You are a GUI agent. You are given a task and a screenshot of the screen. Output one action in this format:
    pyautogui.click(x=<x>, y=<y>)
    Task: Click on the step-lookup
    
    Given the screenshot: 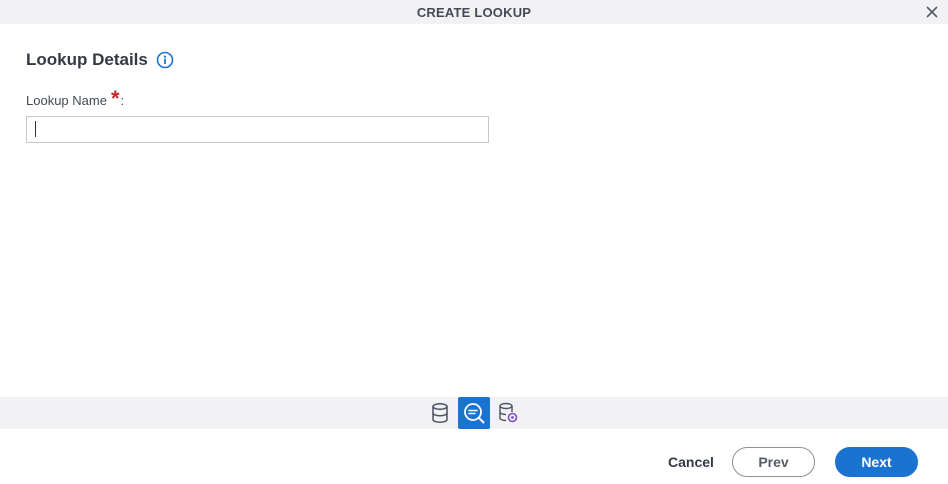 What is the action you would take?
    pyautogui.click(x=474, y=413)
    